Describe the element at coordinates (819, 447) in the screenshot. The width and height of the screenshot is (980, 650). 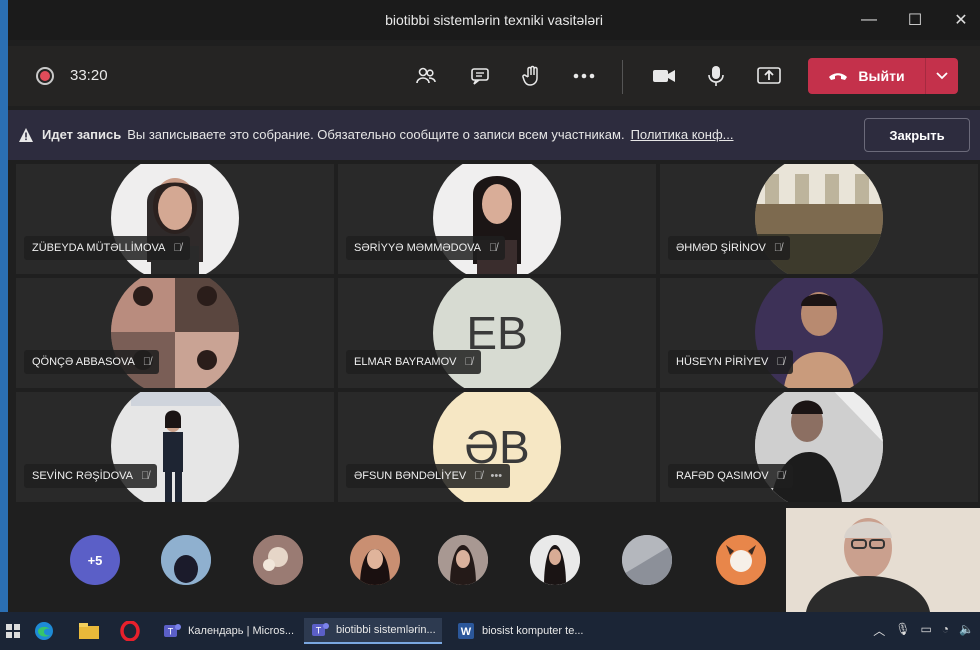
I see `participant-tile: RAFƏD QASIMOV 🎙̸` at that location.